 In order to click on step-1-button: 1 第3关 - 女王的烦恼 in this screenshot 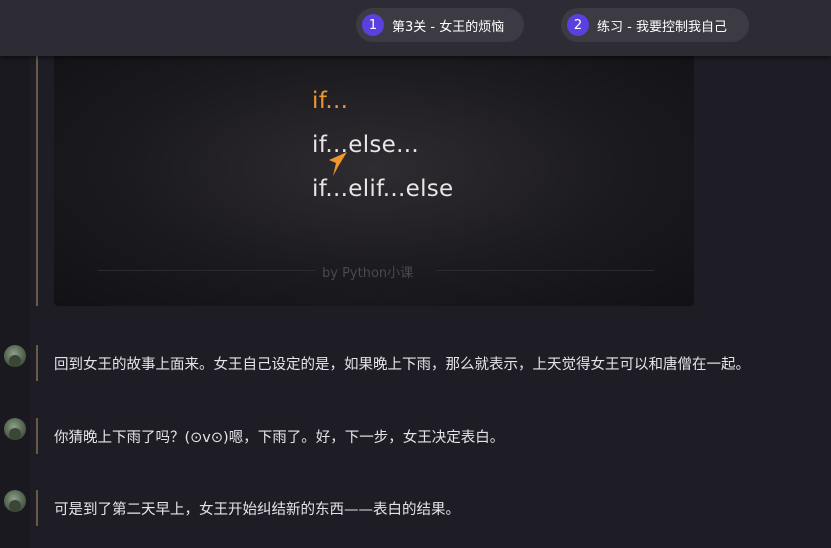, I will do `click(440, 25)`.